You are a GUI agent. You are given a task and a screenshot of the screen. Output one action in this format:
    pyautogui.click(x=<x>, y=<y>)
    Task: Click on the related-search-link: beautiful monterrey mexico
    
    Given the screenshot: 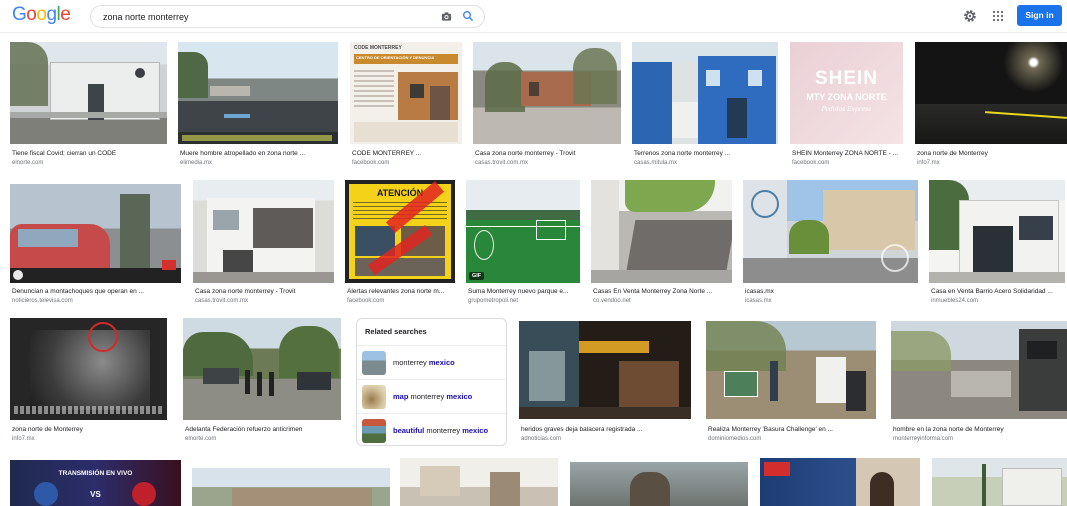 What is the action you would take?
    pyautogui.click(x=440, y=430)
    